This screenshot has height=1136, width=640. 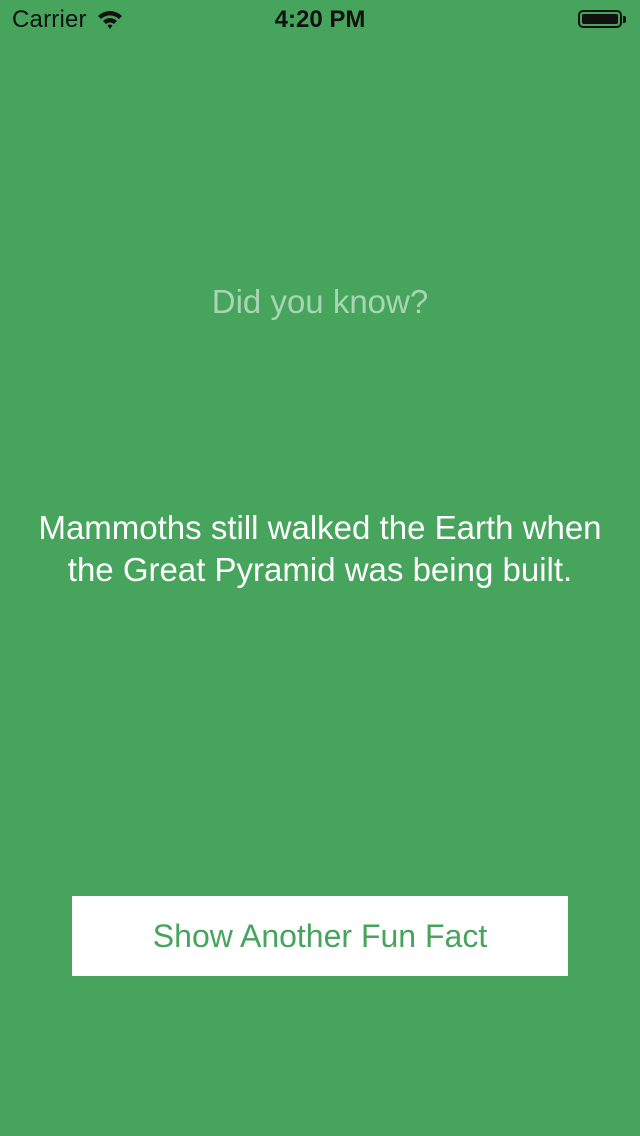 I want to click on battery-body, so click(x=600, y=19).